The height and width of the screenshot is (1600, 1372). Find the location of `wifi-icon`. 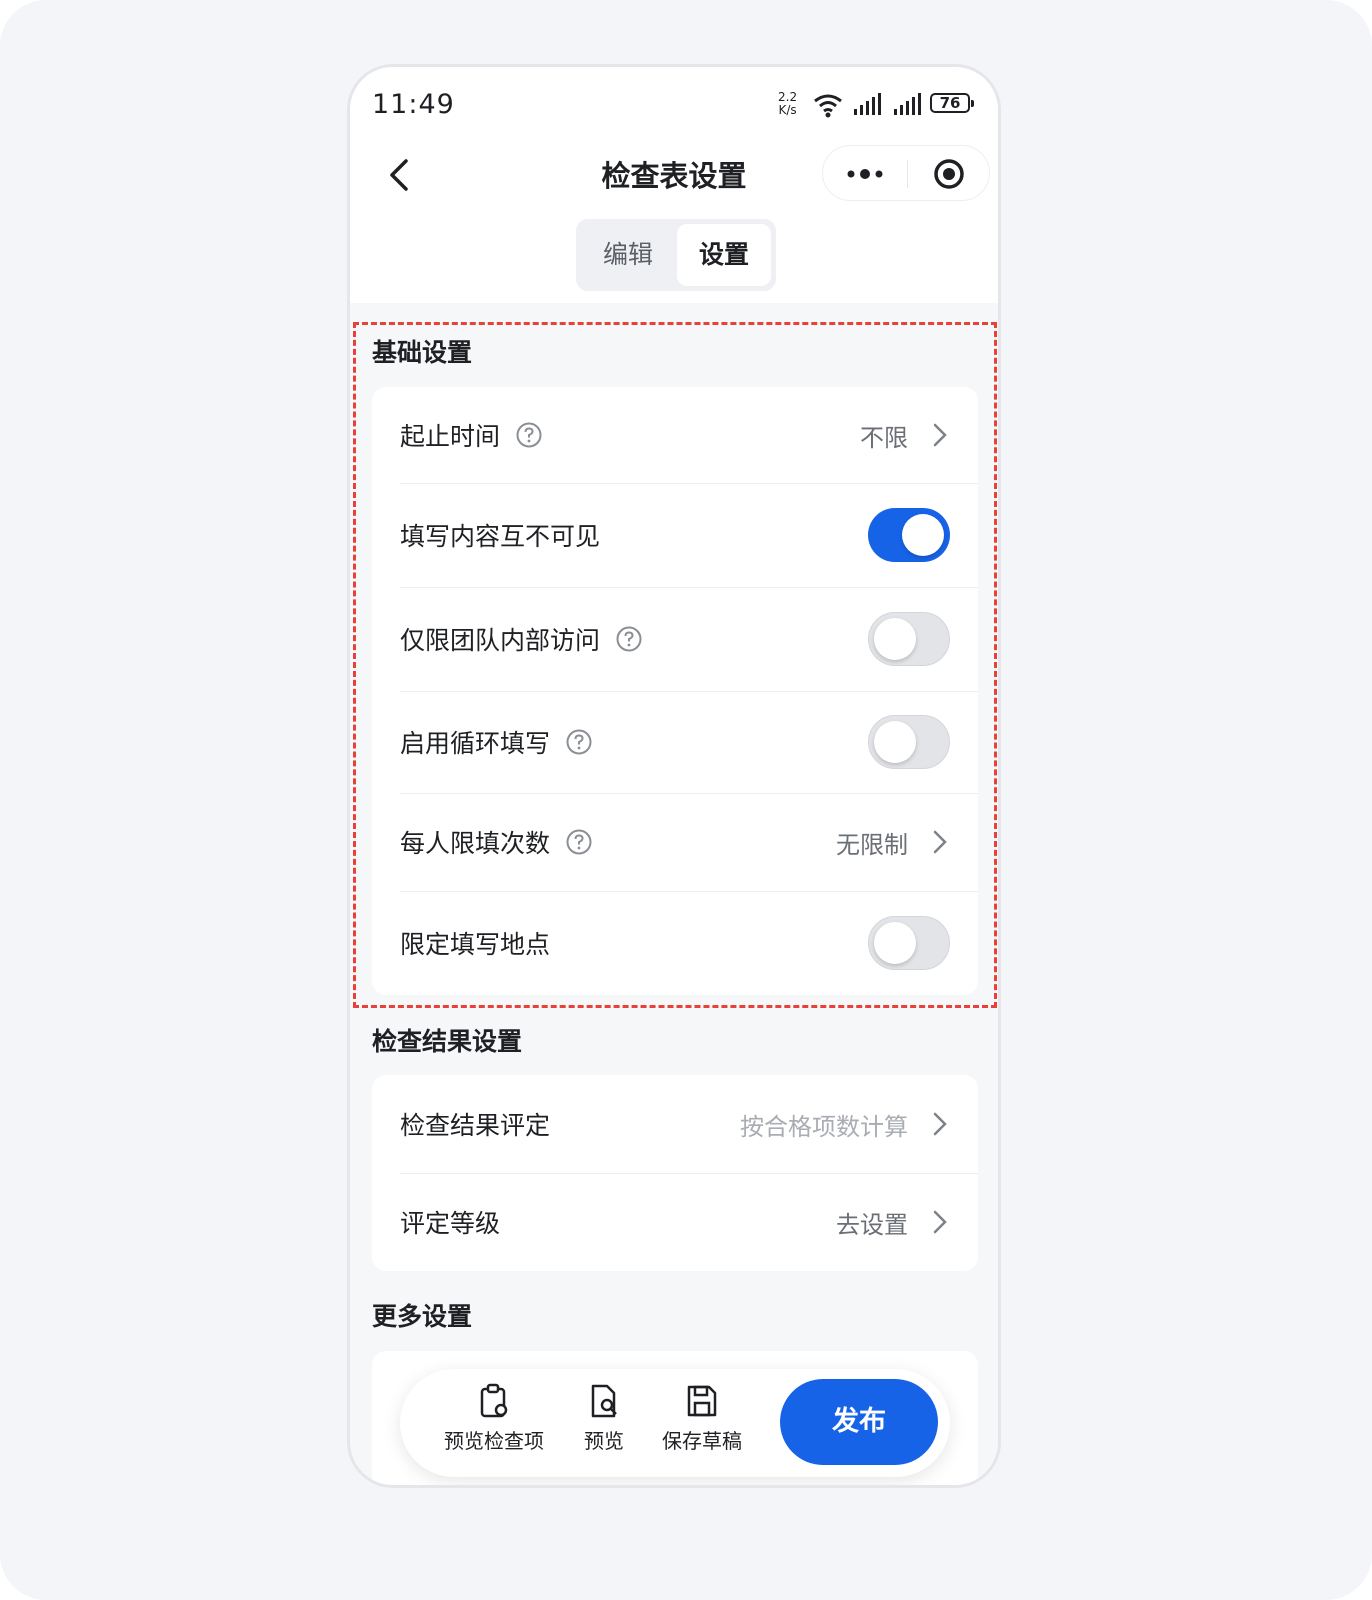

wifi-icon is located at coordinates (828, 106).